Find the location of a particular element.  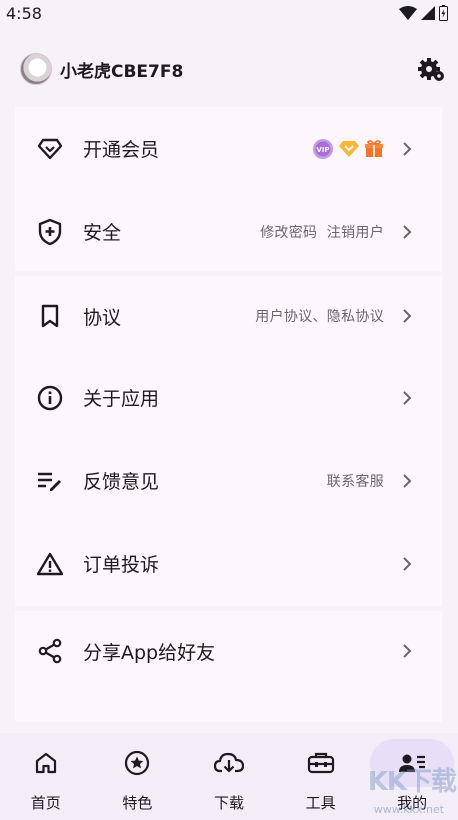

nav-label: 特色 is located at coordinates (137, 803).